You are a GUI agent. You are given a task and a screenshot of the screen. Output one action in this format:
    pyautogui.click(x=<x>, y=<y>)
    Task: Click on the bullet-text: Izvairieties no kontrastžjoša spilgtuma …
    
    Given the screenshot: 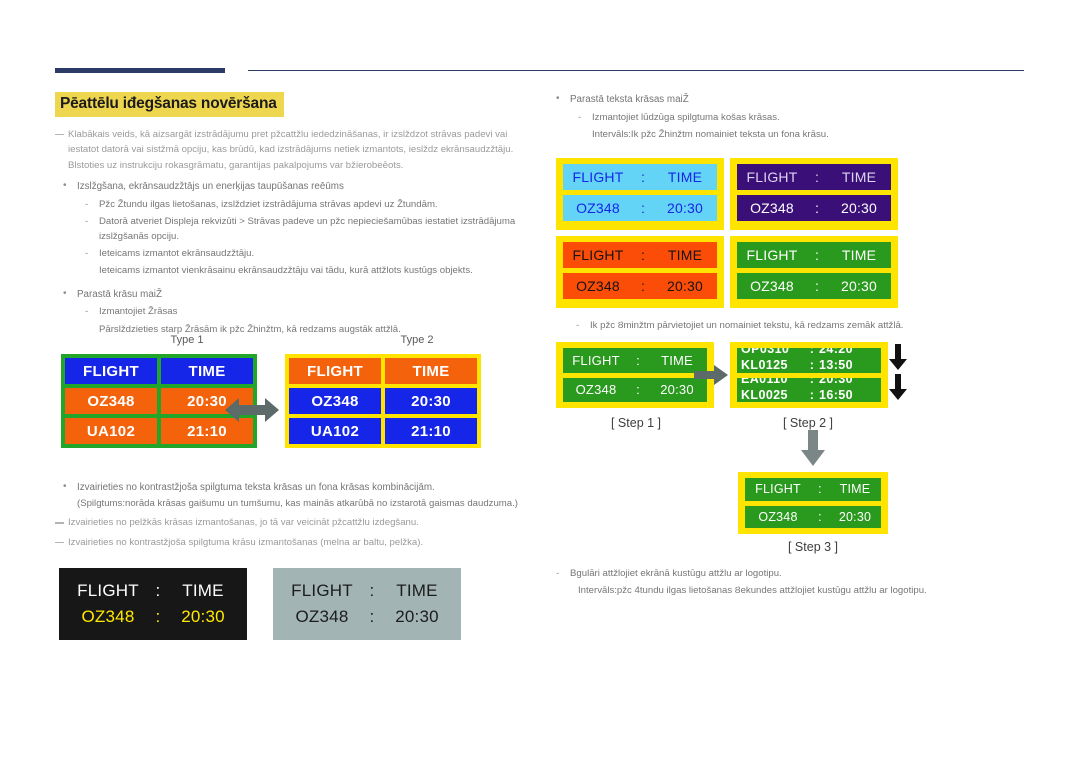 What is the action you would take?
    pyautogui.click(x=256, y=487)
    